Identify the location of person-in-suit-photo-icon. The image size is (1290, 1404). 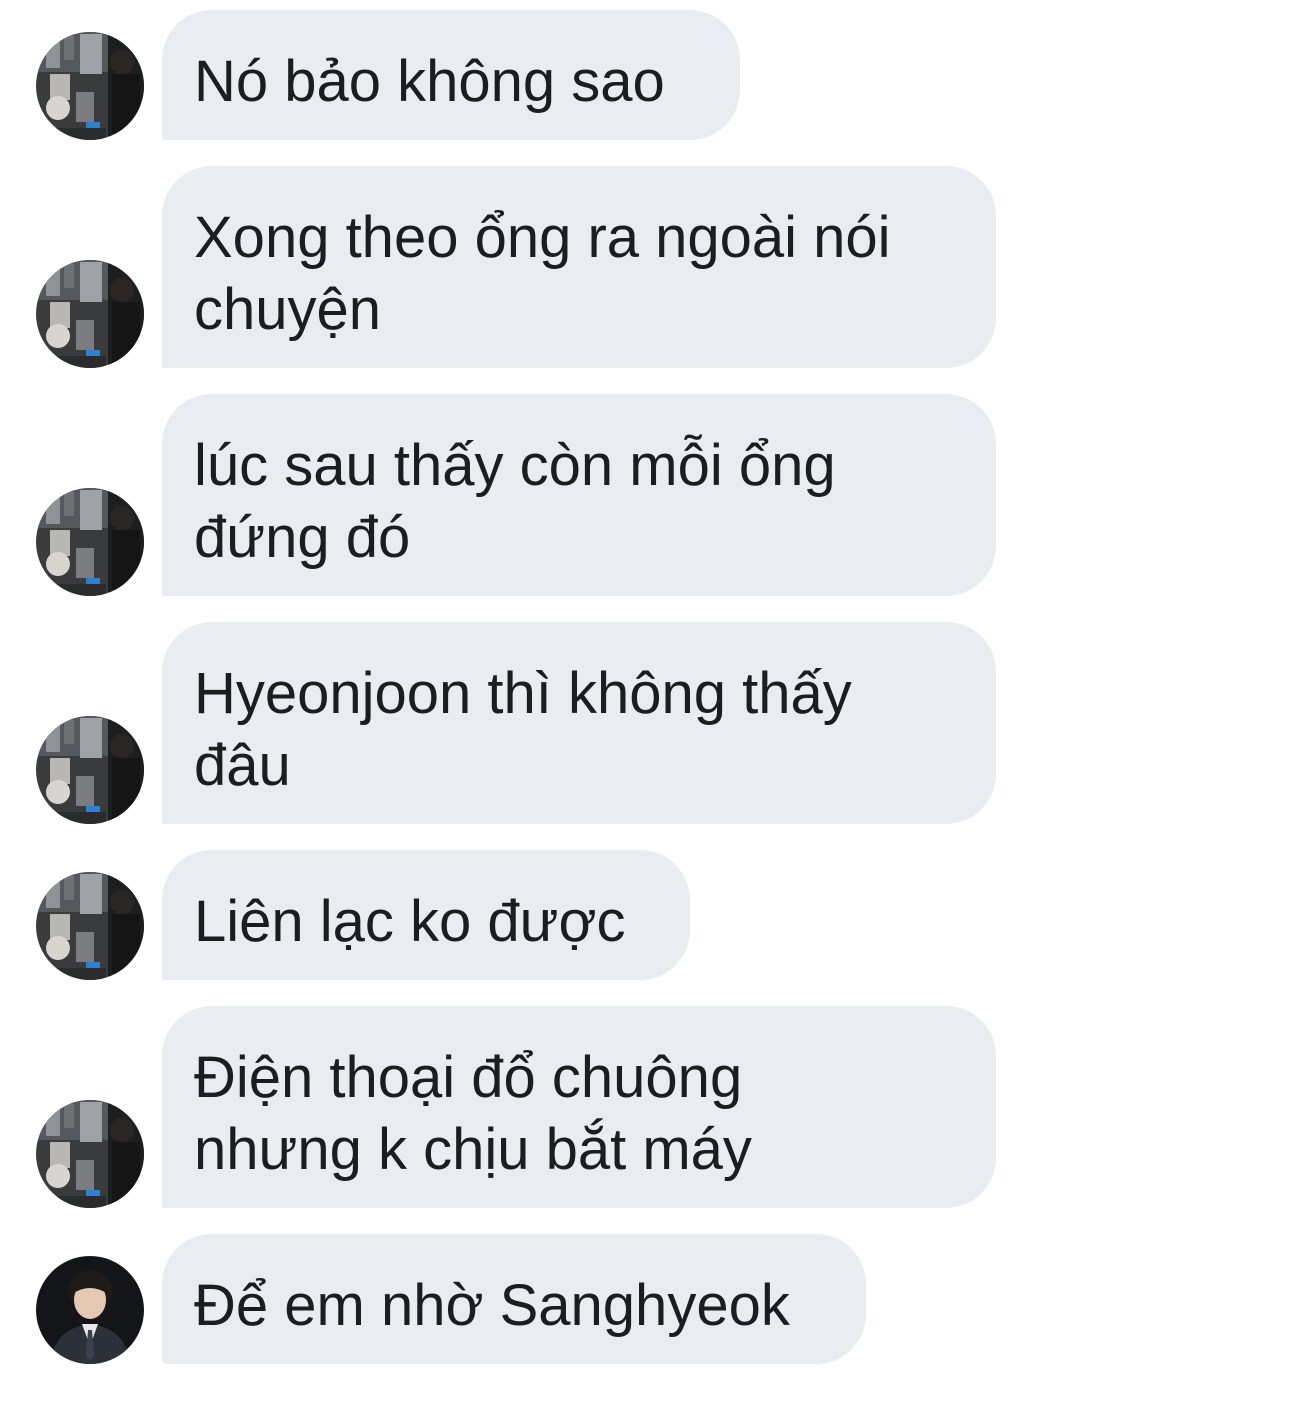
(90, 1310).